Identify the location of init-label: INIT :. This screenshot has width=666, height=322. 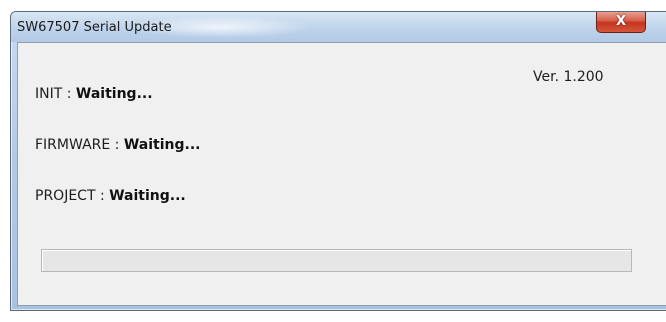
(55, 94).